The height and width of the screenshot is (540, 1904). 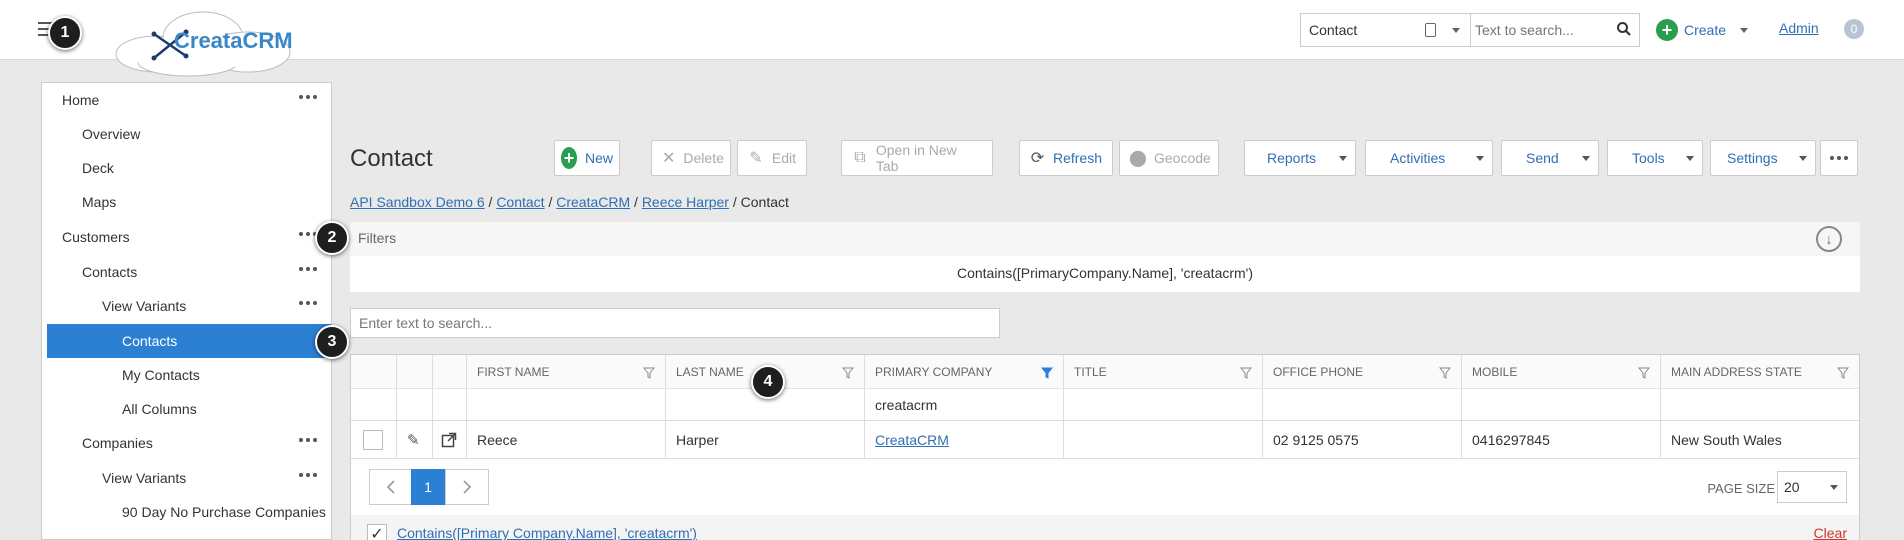 I want to click on breadcrumb-link: Reece Harper, so click(x=685, y=202).